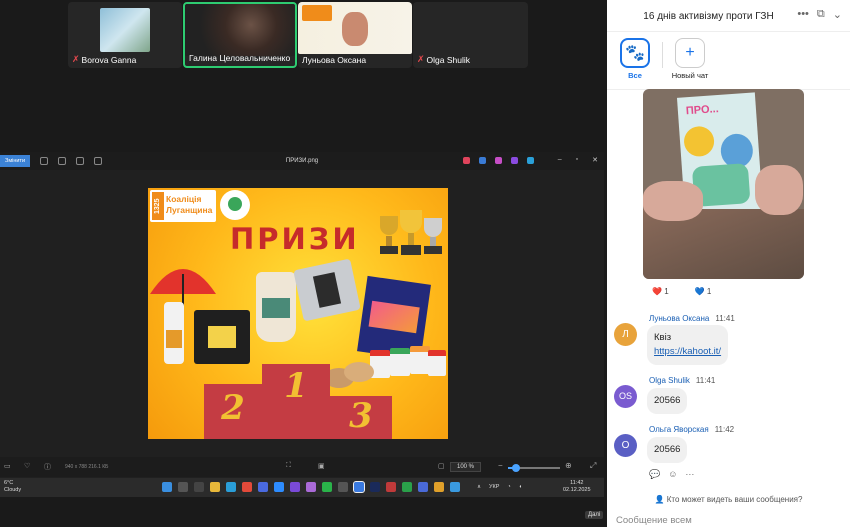 The width and height of the screenshot is (850, 527). Describe the element at coordinates (690, 59) in the screenshot. I see `tab-new-chat: + Новый чат` at that location.